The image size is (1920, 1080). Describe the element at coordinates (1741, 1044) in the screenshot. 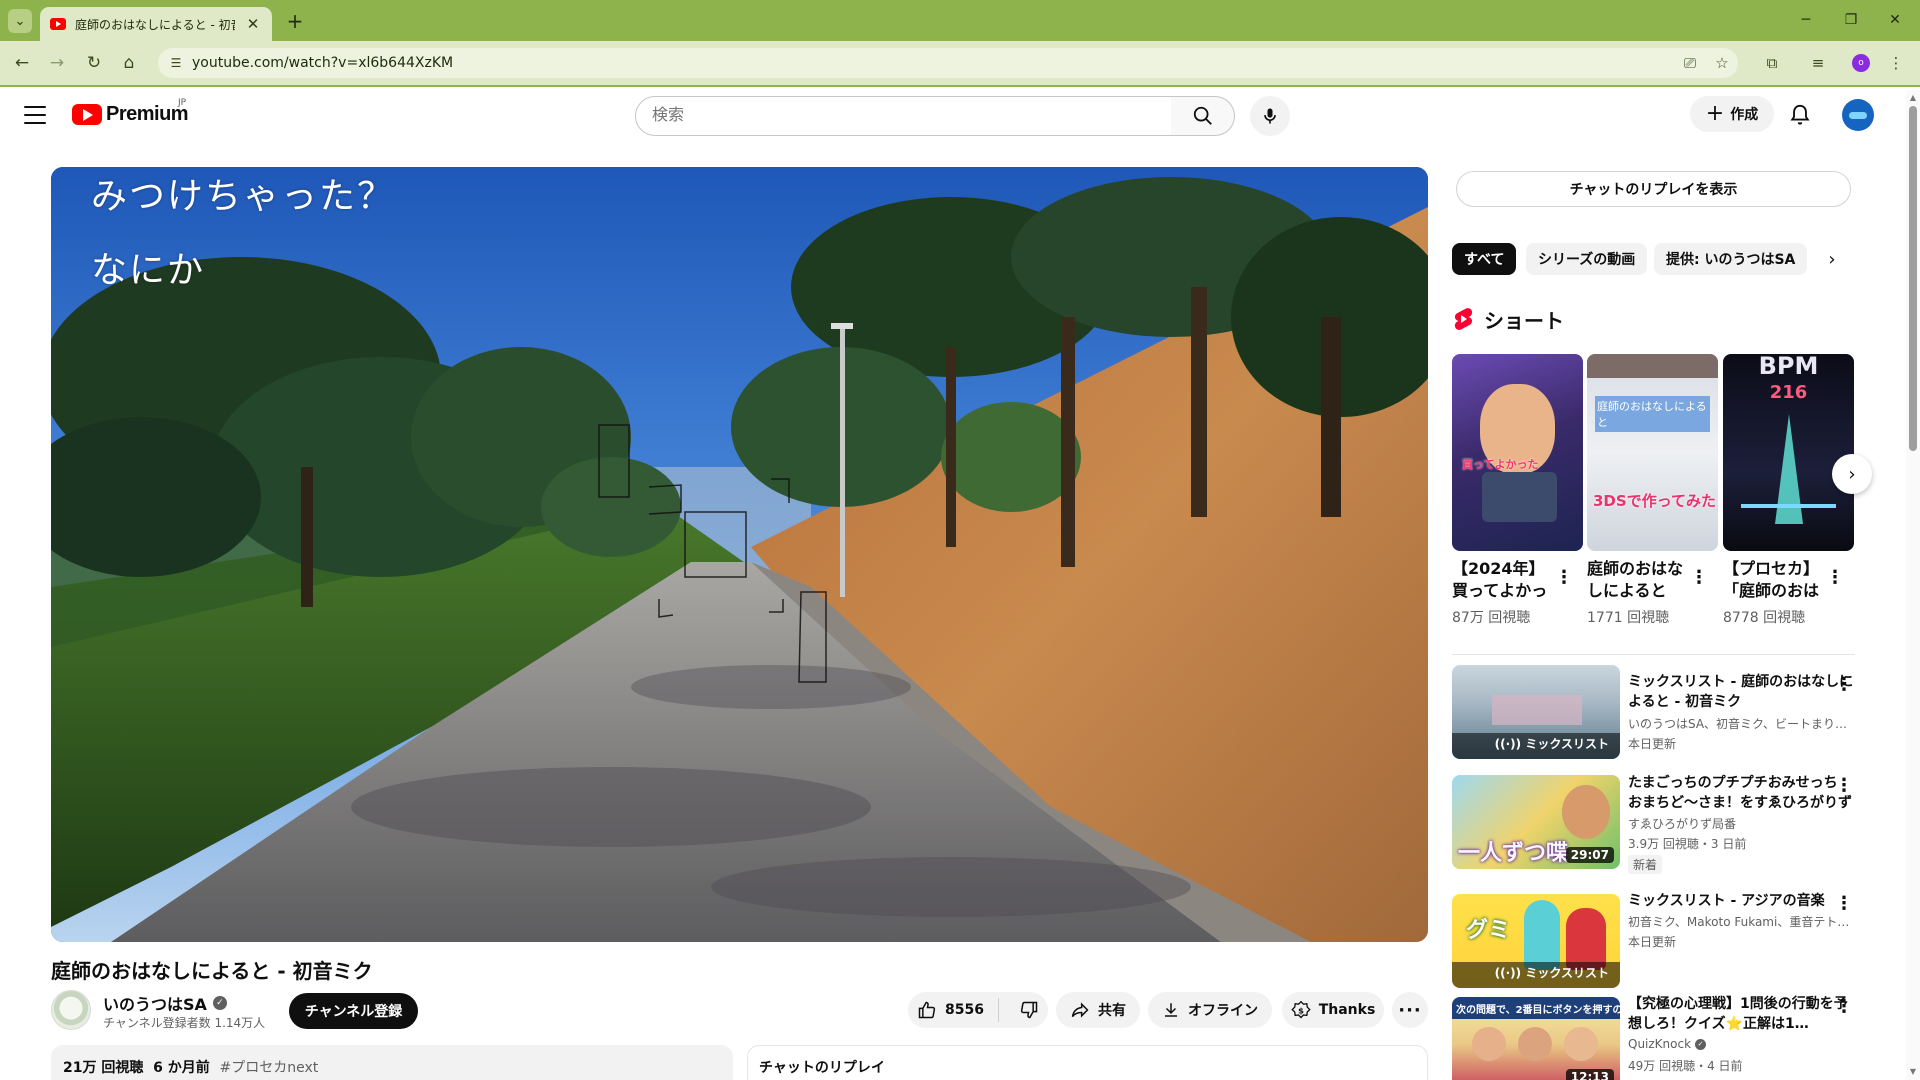

I see `recommendation-channel-row: QuizKnock ✓` at that location.